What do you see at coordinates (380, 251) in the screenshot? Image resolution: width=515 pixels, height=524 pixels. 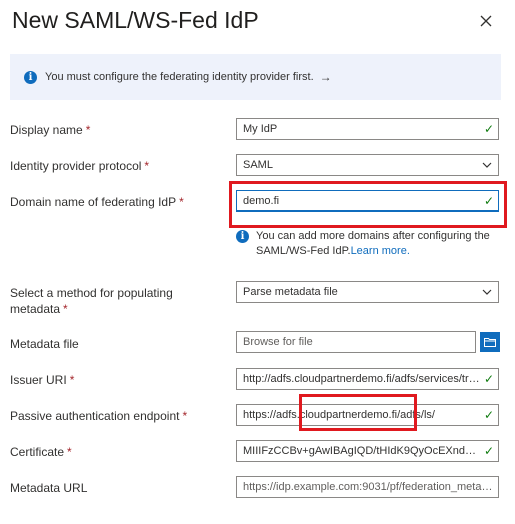 I see `learn-more-link: Learn more.` at bounding box center [380, 251].